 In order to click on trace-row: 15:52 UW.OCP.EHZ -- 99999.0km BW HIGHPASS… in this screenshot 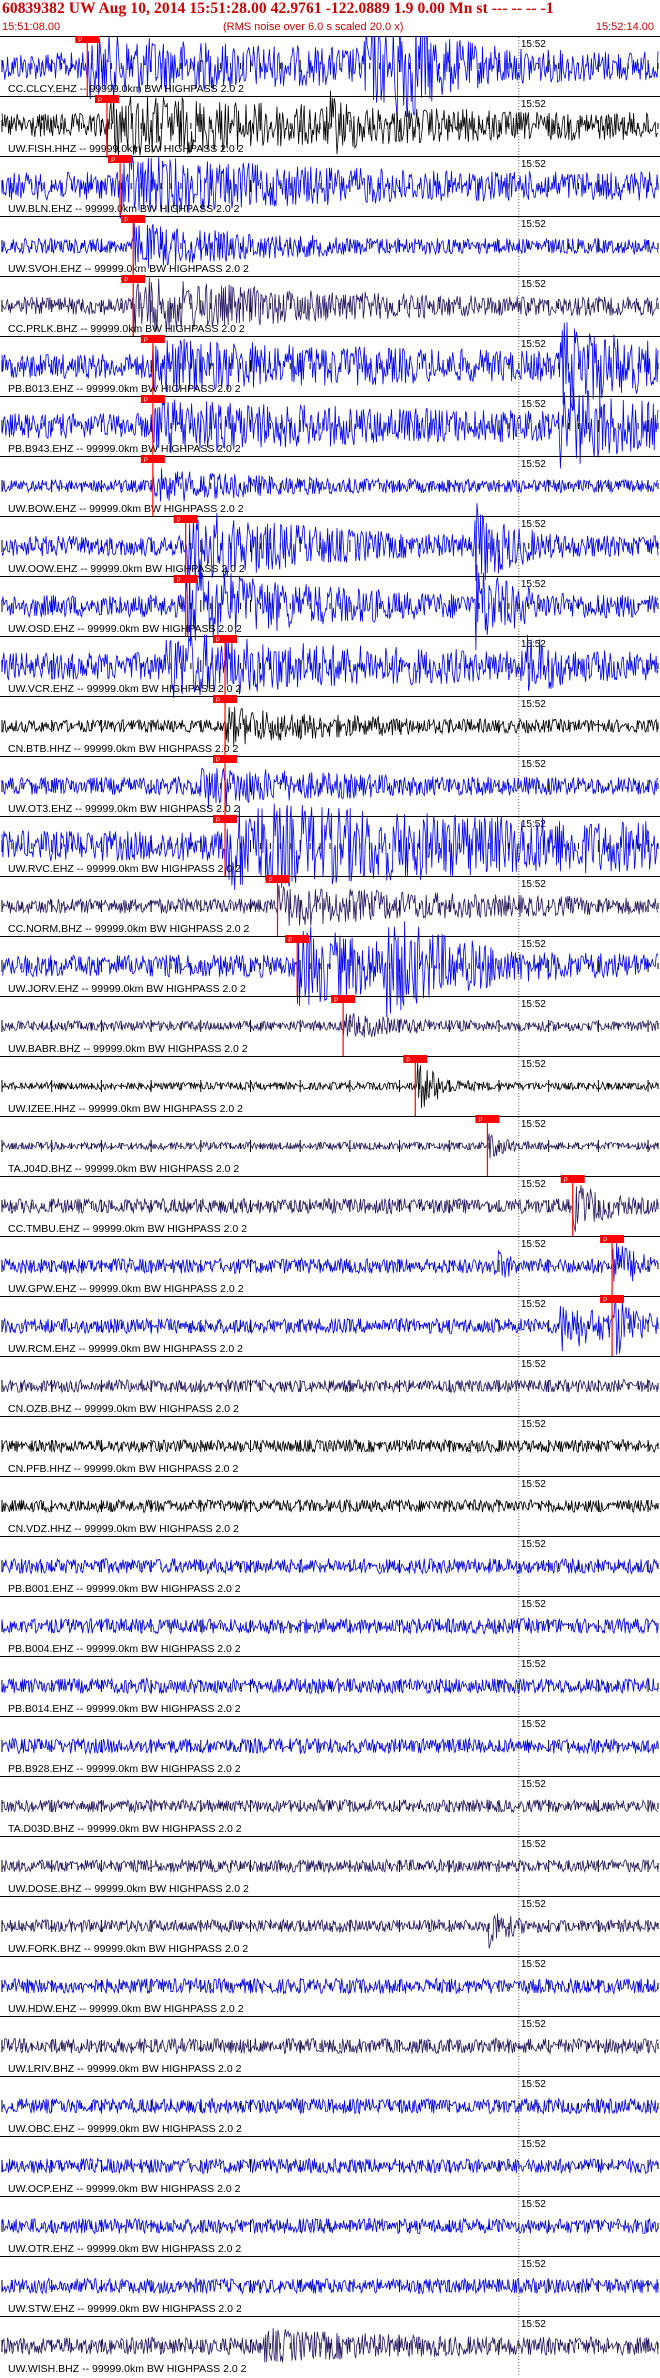, I will do `click(330, 2165)`.